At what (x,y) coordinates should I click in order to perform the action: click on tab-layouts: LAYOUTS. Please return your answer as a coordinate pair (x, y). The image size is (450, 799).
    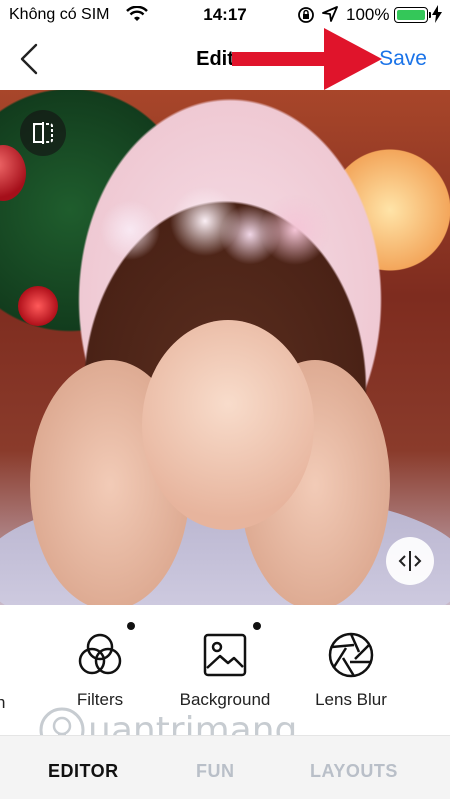
    Looking at the image, I should click on (354, 771).